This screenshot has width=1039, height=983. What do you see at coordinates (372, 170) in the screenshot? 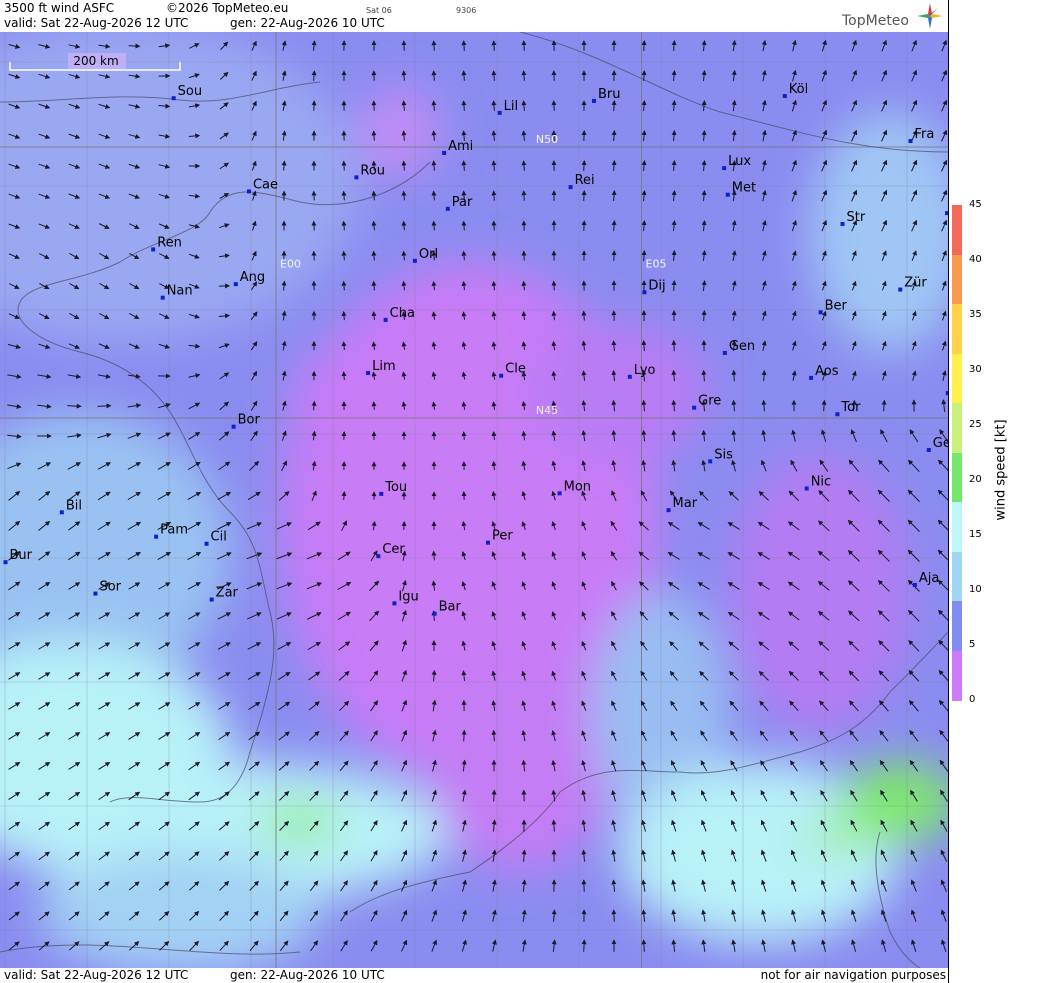
I see `city-label: Rou` at bounding box center [372, 170].